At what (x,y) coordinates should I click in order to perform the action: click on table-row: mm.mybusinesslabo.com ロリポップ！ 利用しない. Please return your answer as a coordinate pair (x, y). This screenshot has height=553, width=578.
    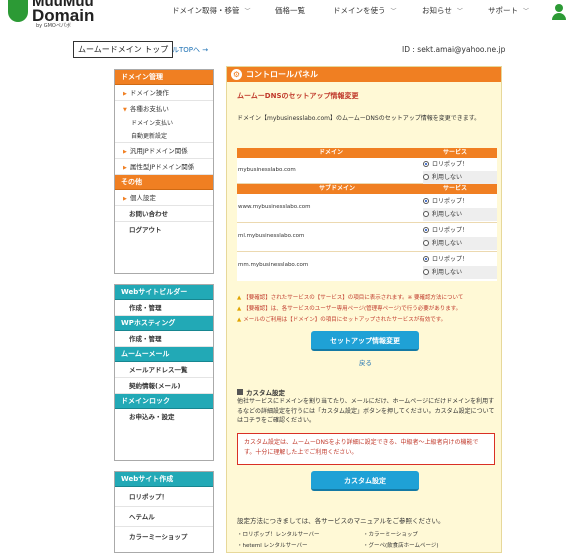
    Looking at the image, I should click on (367, 266).